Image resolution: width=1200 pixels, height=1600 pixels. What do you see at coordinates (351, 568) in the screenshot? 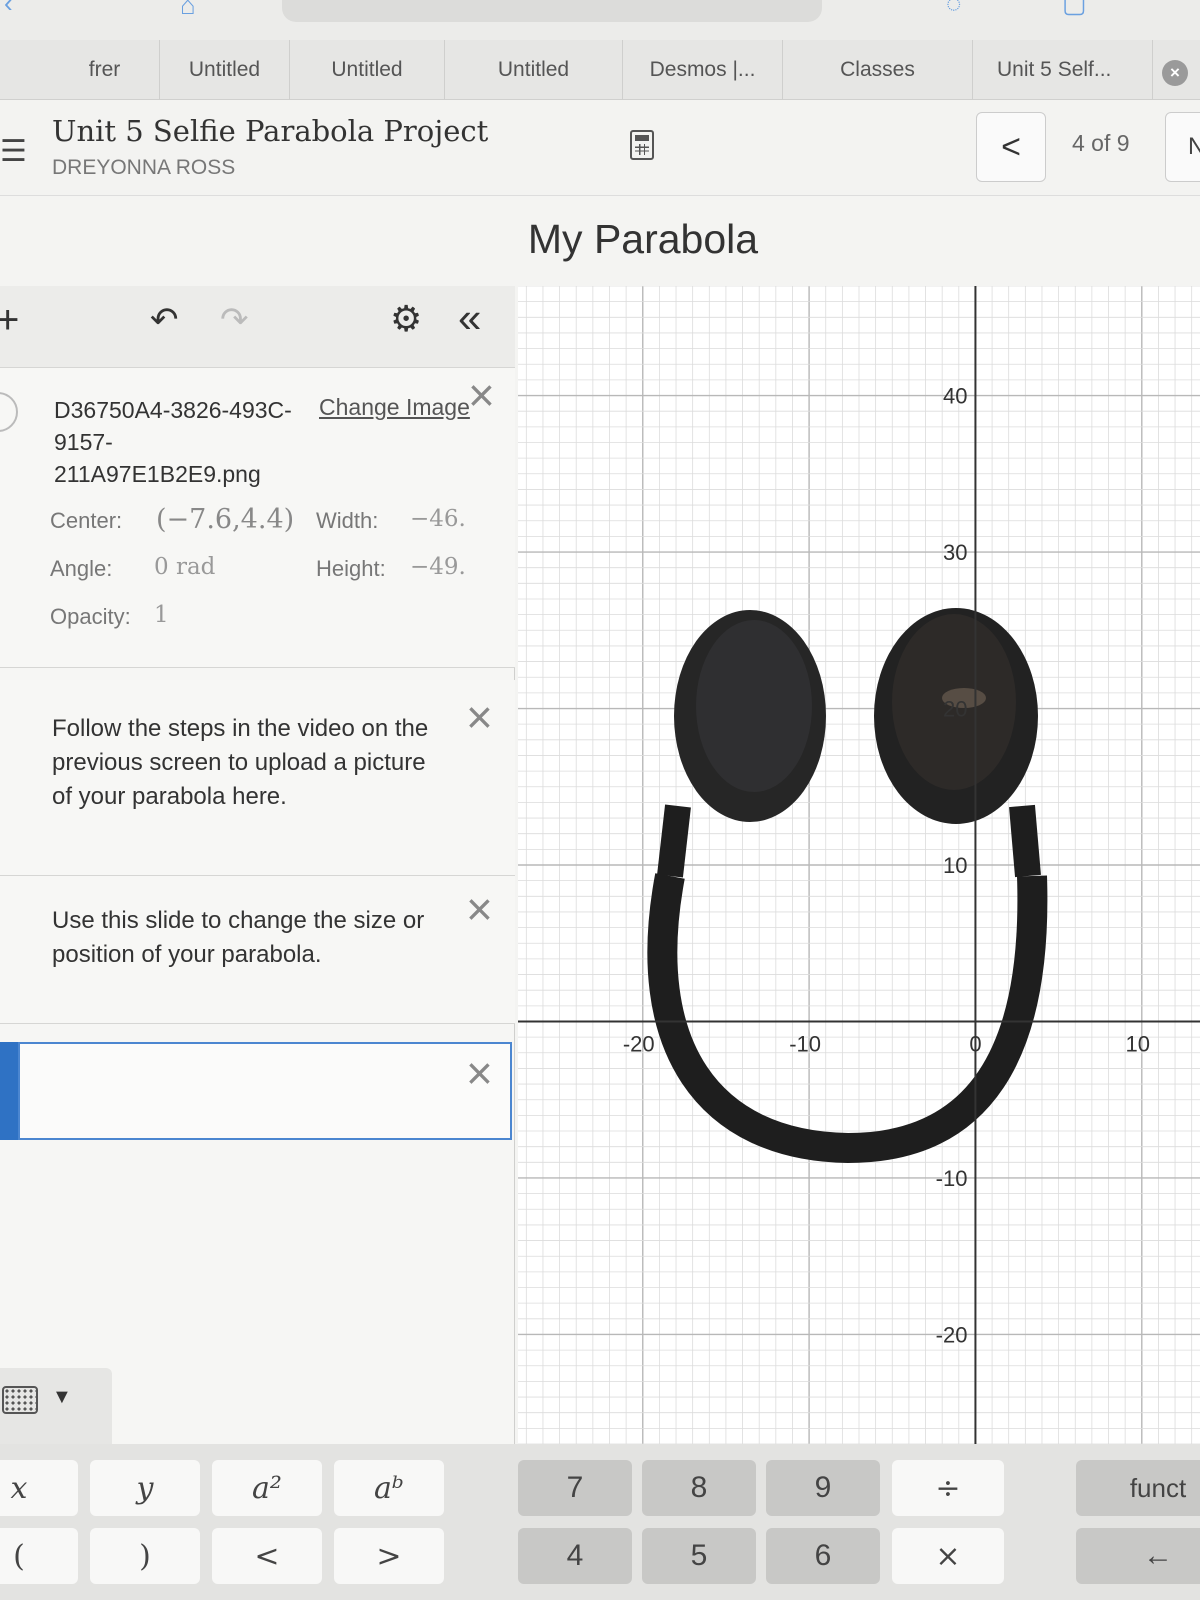
I see `height-label: Height:` at bounding box center [351, 568].